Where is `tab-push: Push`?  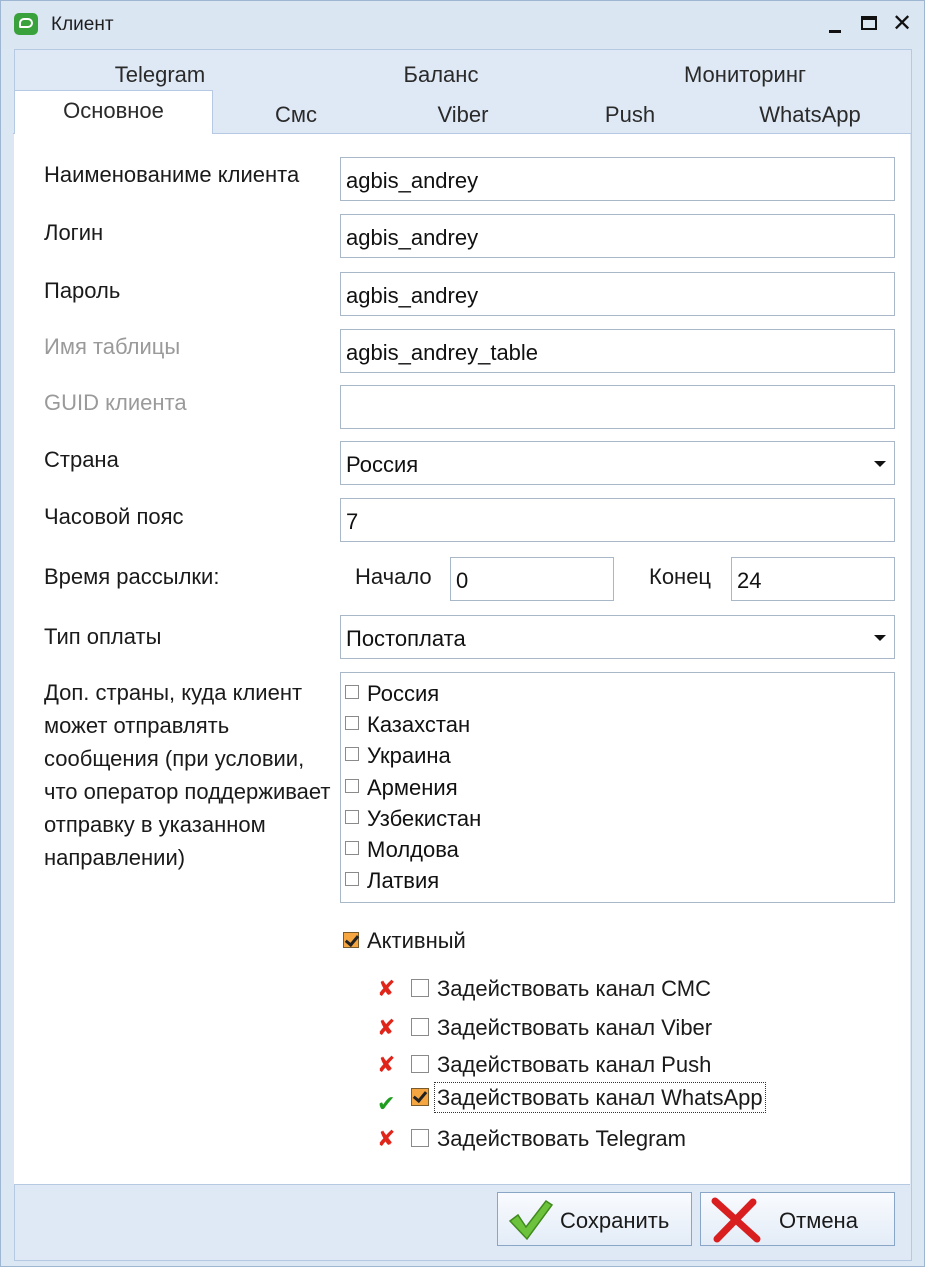
tab-push: Push is located at coordinates (630, 116).